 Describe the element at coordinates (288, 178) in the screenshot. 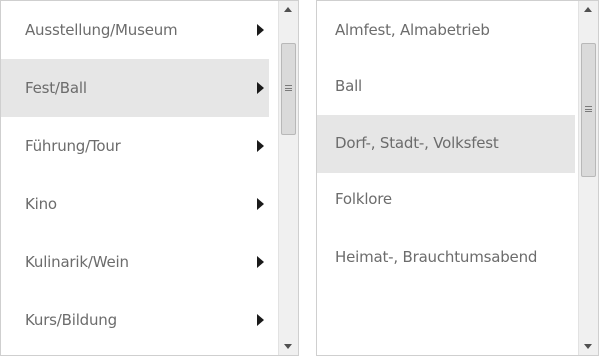

I see `category-list-scrollbar` at that location.